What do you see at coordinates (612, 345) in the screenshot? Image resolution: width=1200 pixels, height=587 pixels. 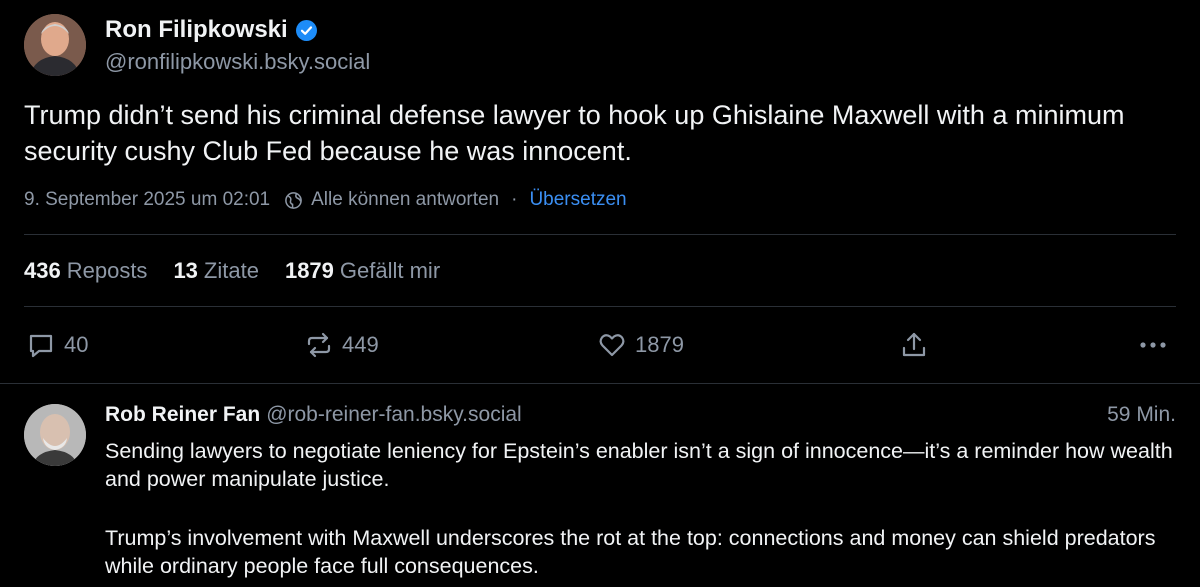 I see `heart-icon` at bounding box center [612, 345].